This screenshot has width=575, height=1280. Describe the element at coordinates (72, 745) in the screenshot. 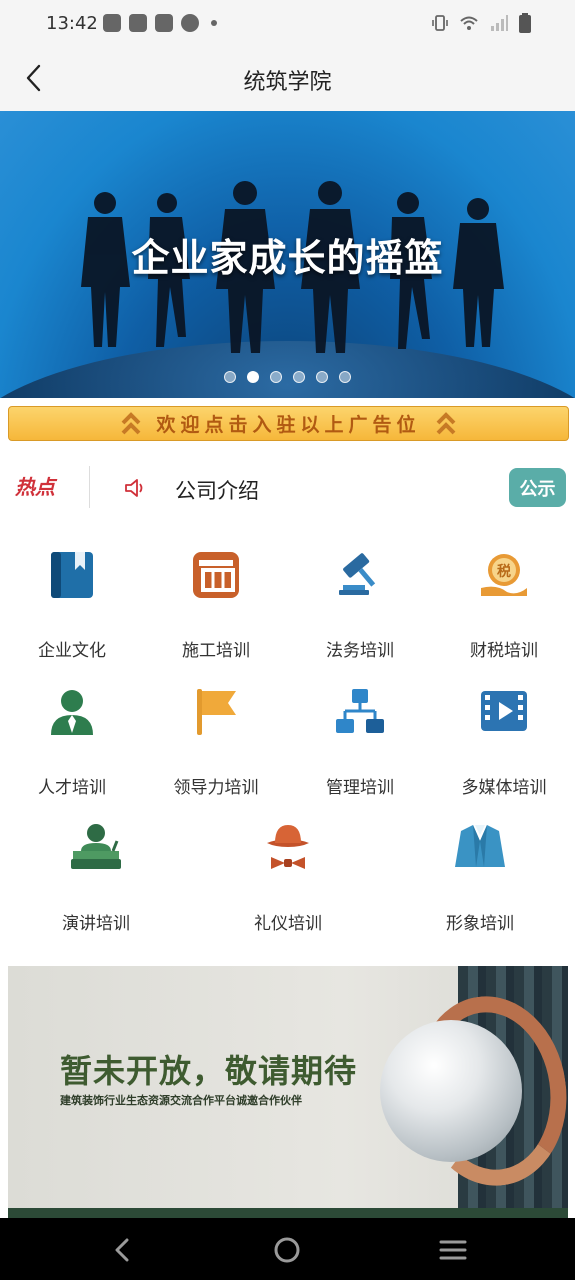

I see `category-item: 人才培训` at that location.